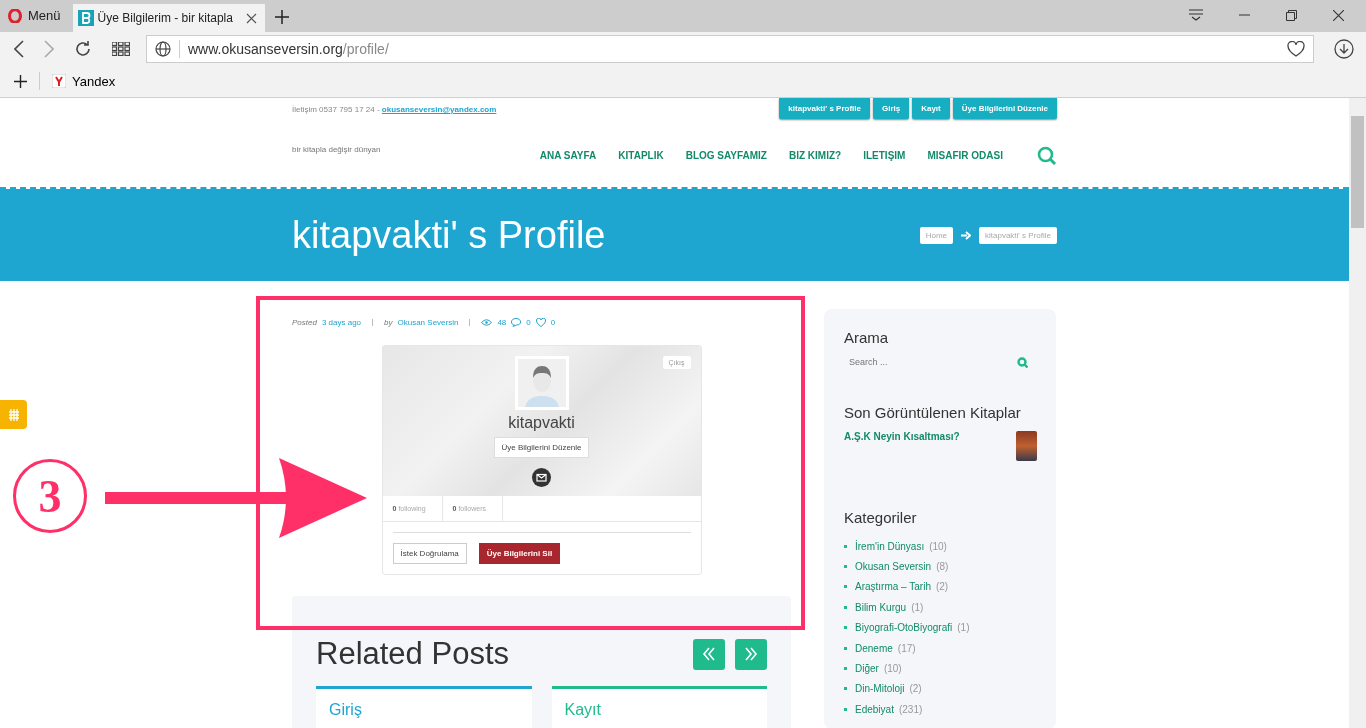  What do you see at coordinates (36, 20) in the screenshot?
I see `browser-menu-button: Menü` at bounding box center [36, 20].